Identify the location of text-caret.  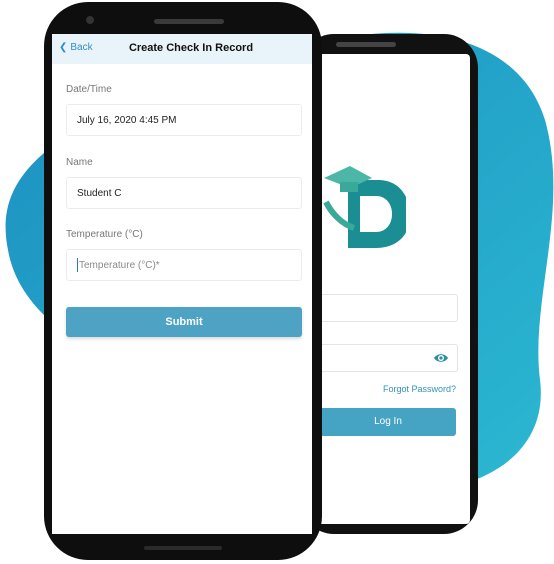
(77, 265).